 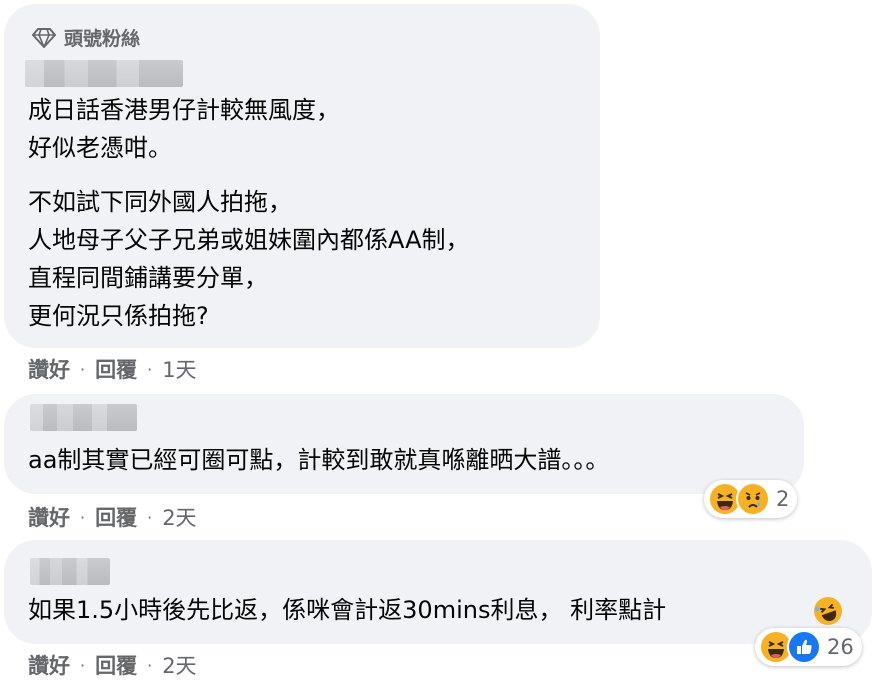 What do you see at coordinates (102, 39) in the screenshot?
I see `badge-label: 頭號粉絲` at bounding box center [102, 39].